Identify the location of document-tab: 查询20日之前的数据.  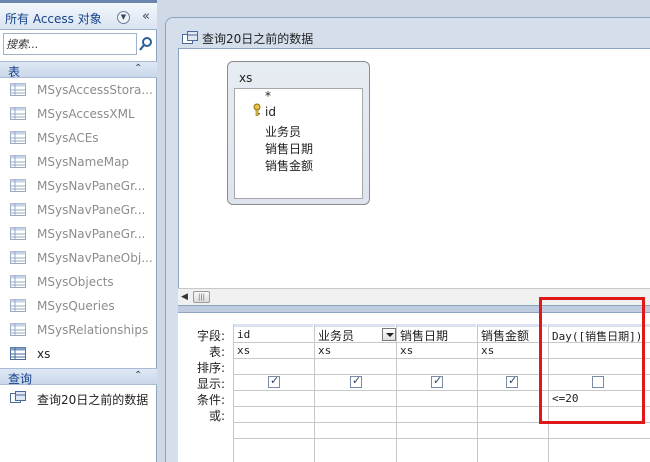
(260, 37).